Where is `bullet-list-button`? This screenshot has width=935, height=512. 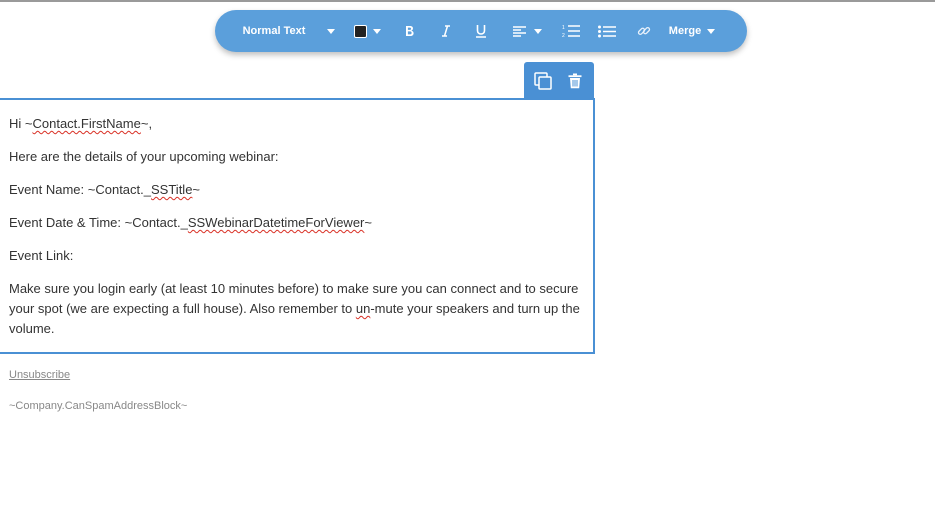 bullet-list-button is located at coordinates (607, 31).